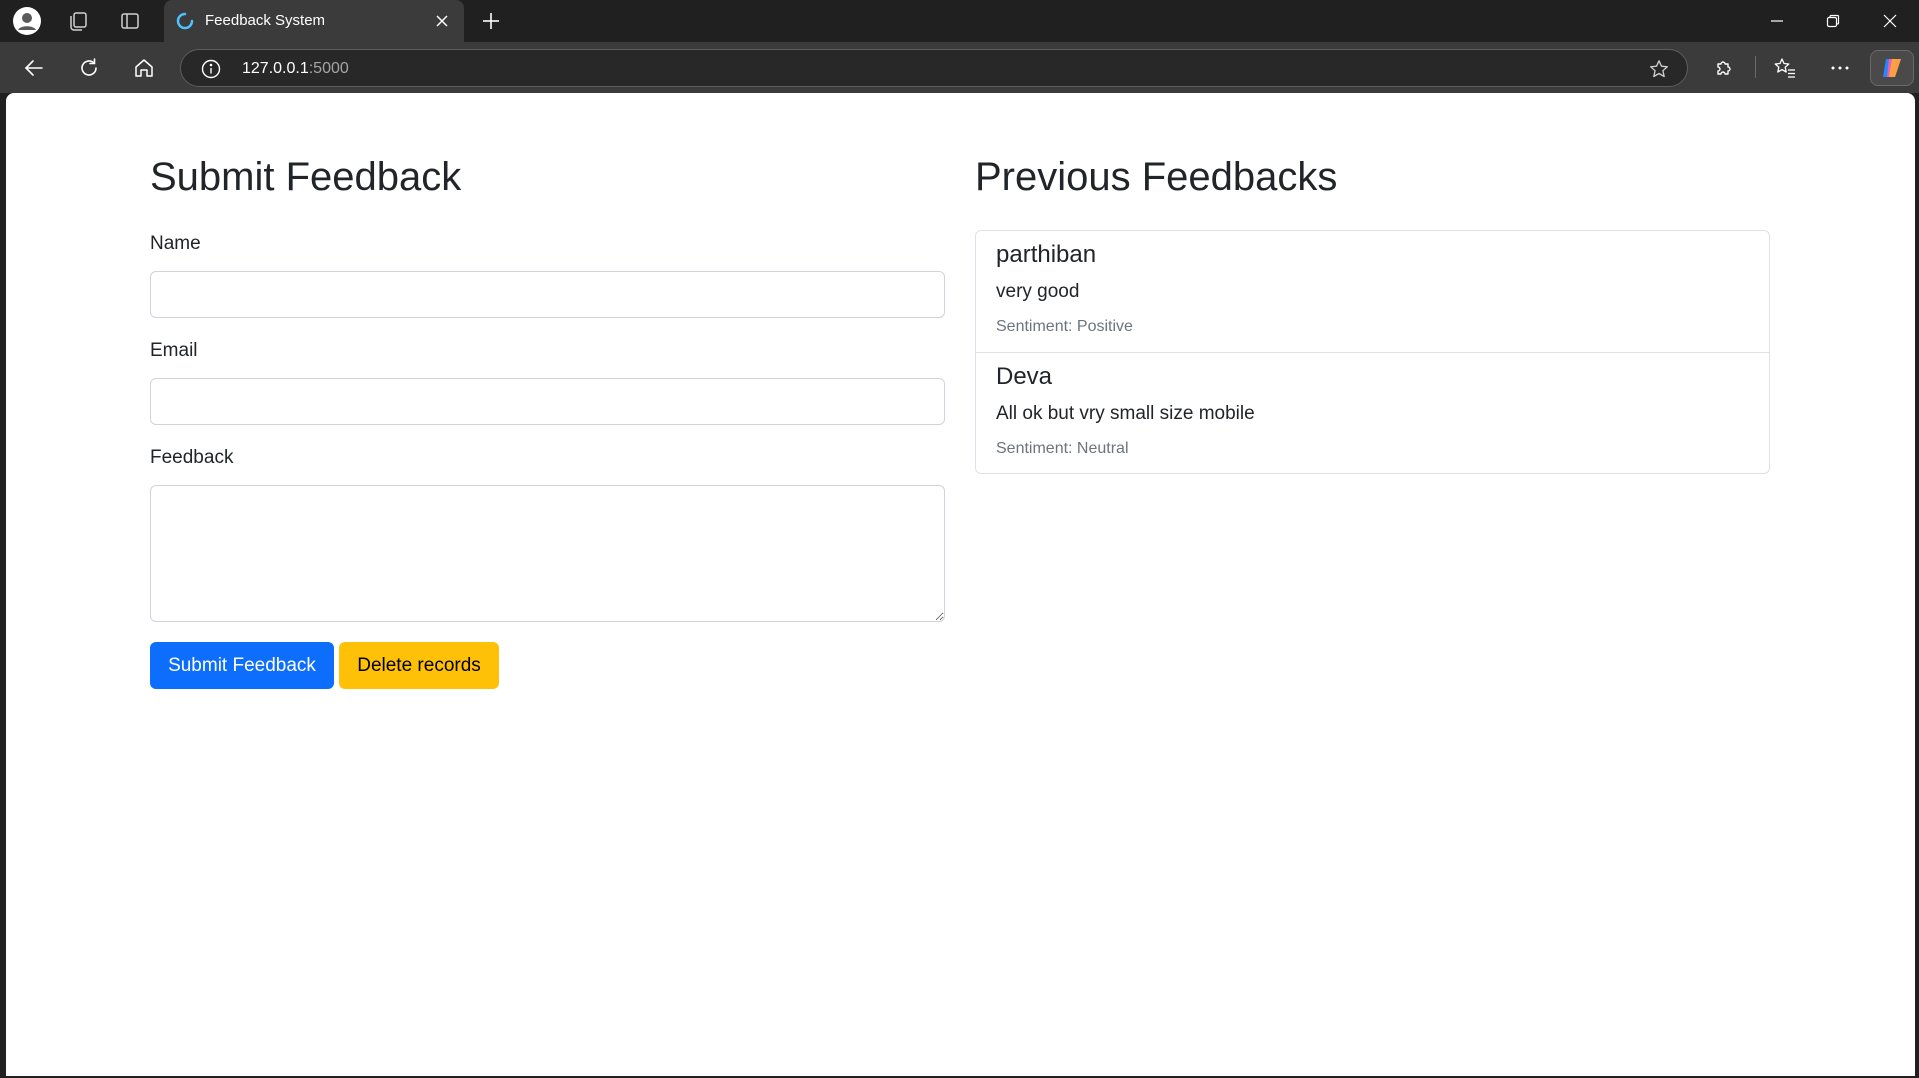 The height and width of the screenshot is (1078, 1919). I want to click on back-icon, so click(34, 68).